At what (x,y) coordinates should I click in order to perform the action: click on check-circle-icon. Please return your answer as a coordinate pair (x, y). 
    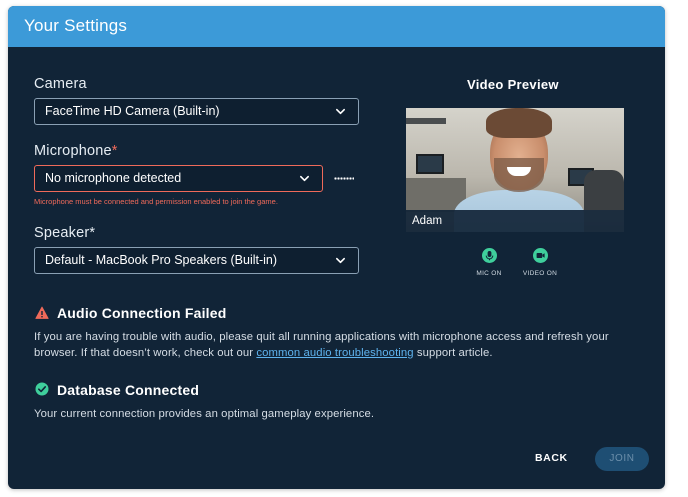
    Looking at the image, I should click on (42, 389).